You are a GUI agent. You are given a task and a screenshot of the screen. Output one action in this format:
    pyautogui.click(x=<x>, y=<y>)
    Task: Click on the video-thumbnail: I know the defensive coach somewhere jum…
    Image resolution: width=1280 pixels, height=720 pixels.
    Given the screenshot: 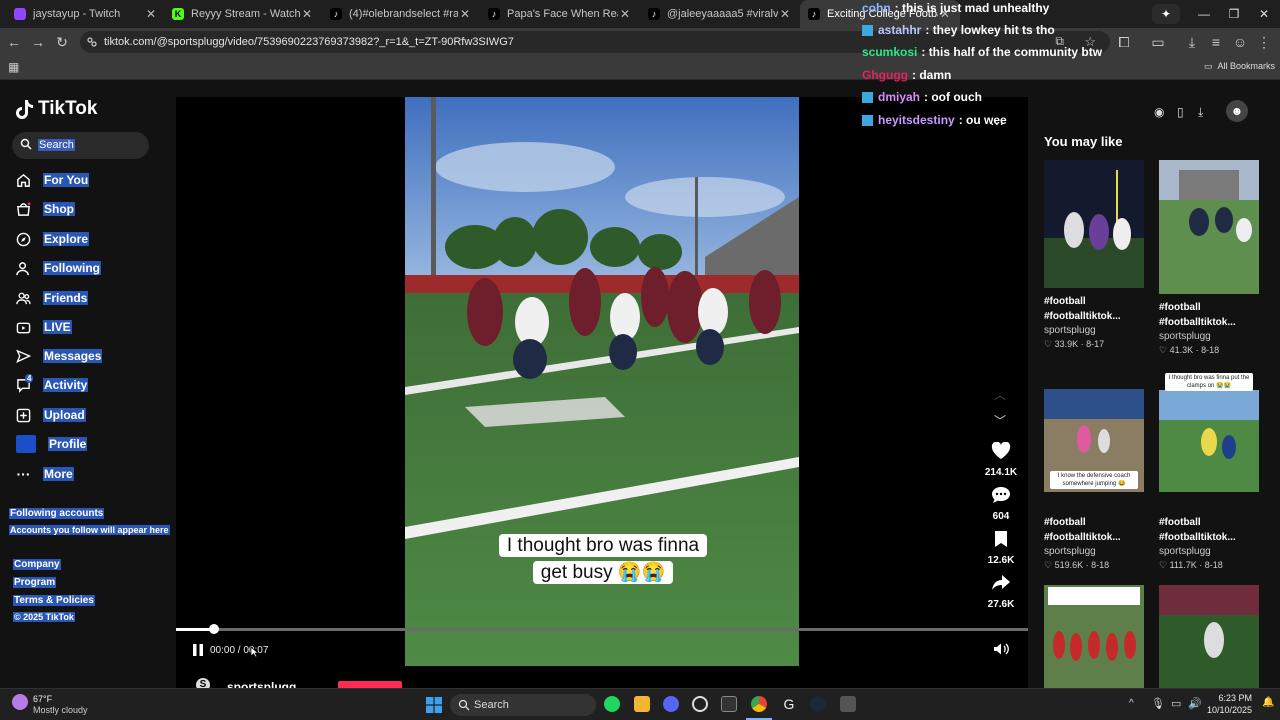 What is the action you would take?
    pyautogui.click(x=1094, y=440)
    